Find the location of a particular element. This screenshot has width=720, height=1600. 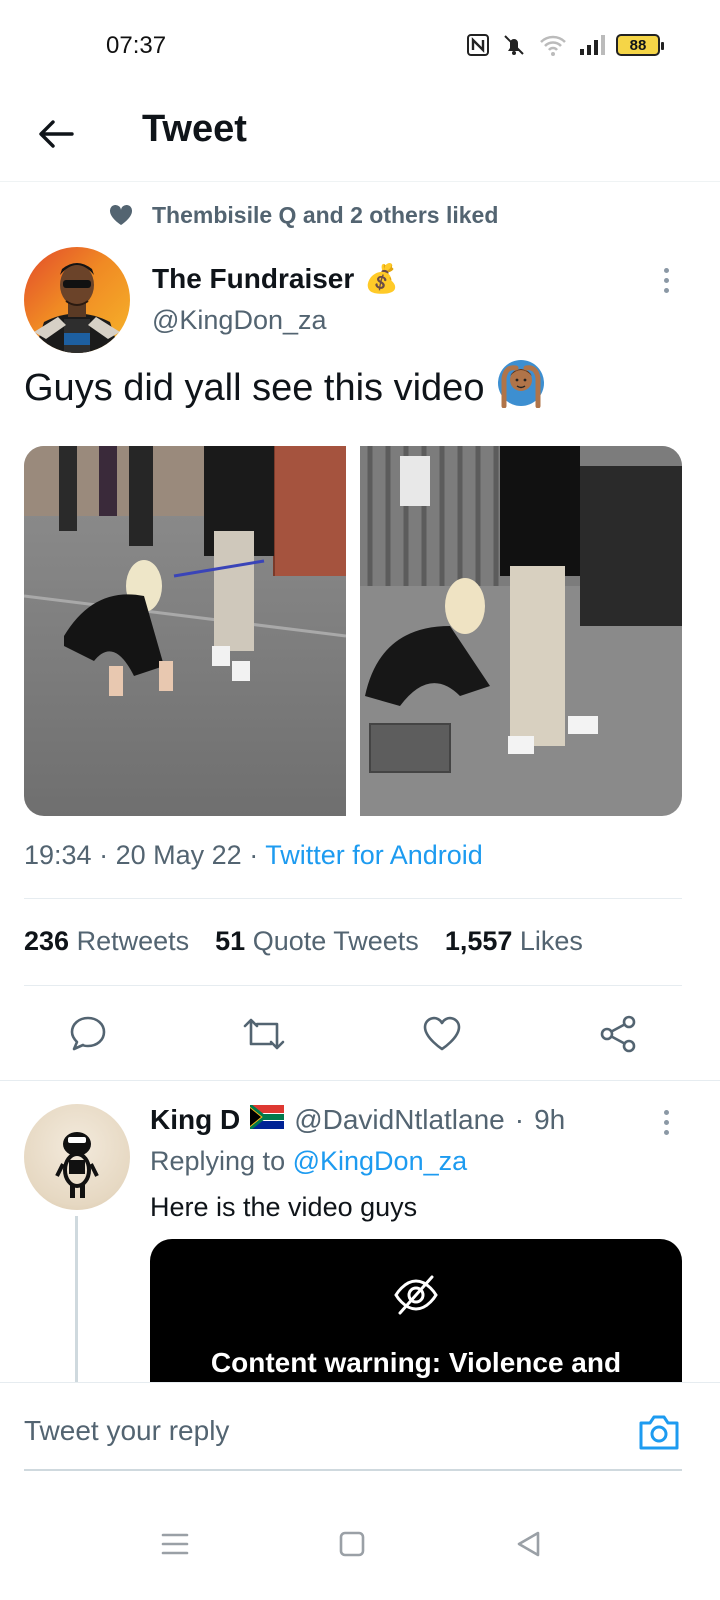

tweet-text: Guys did yall see this video is located at coordinates (285, 388).